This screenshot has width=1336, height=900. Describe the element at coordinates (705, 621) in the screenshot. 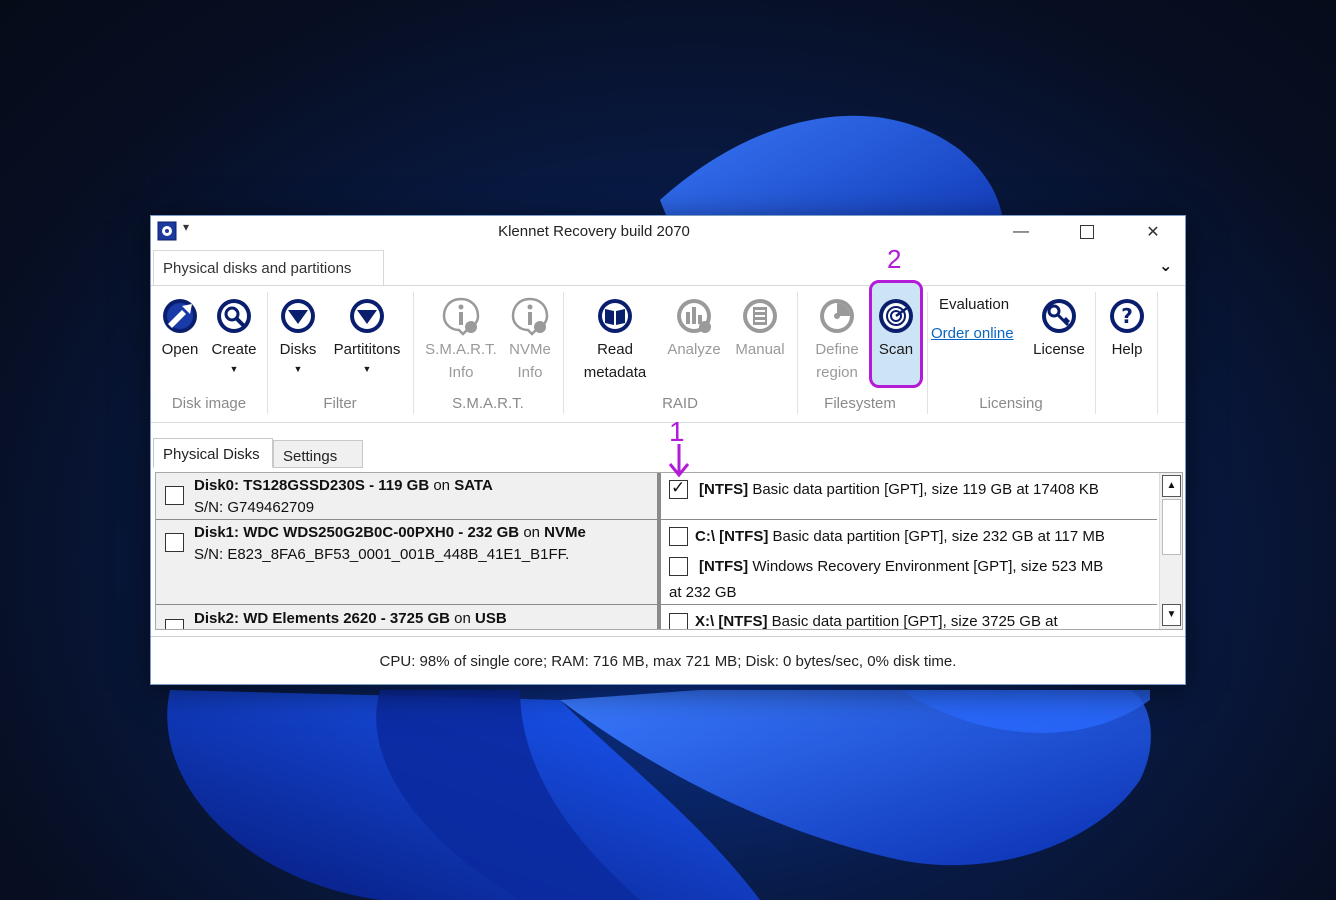

I see `partition-3-drive: X:\` at that location.